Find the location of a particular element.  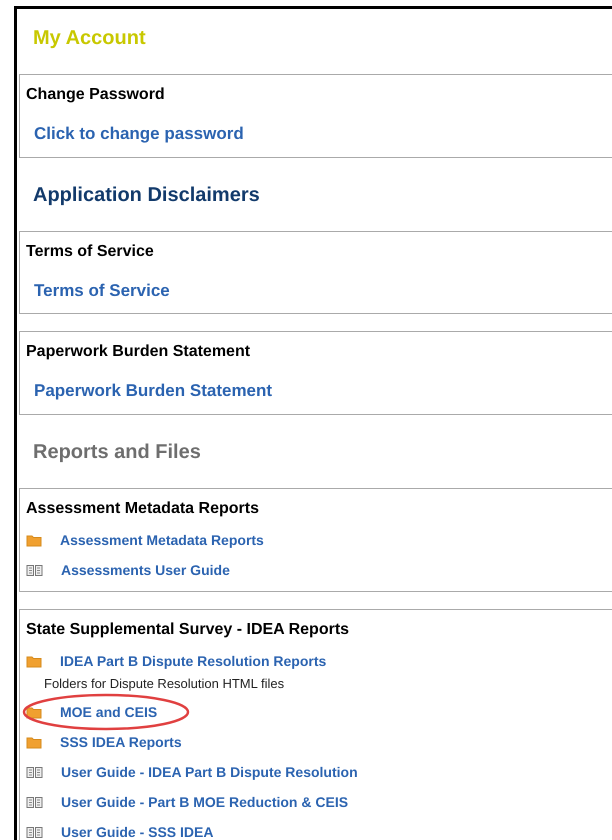

card-title: State Supplemental Survey - IDEA Reports is located at coordinates (188, 630).